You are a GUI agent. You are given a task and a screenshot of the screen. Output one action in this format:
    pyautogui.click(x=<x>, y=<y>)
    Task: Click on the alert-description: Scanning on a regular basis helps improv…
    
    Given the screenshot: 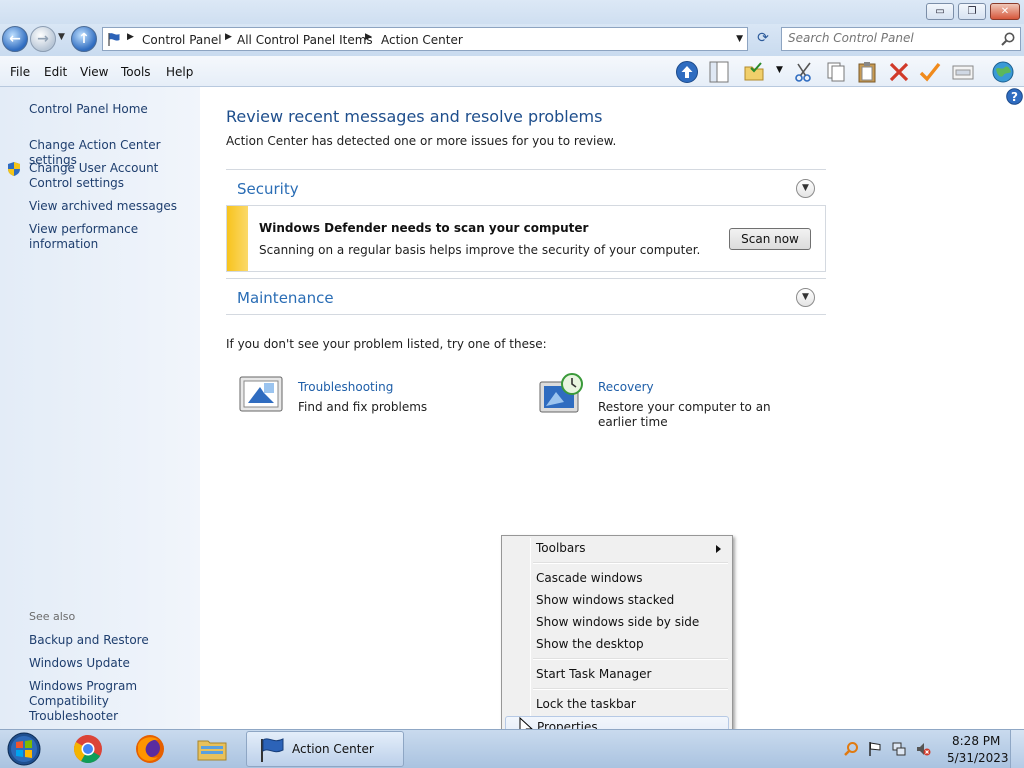 What is the action you would take?
    pyautogui.click(x=480, y=250)
    